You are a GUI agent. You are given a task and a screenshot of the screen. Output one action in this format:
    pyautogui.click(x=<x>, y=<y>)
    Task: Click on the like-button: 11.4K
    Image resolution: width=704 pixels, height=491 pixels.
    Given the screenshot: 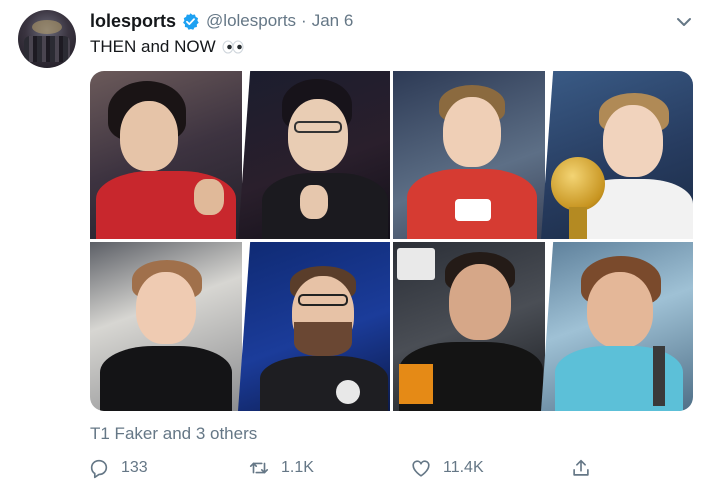 What is the action you would take?
    pyautogui.click(x=447, y=468)
    